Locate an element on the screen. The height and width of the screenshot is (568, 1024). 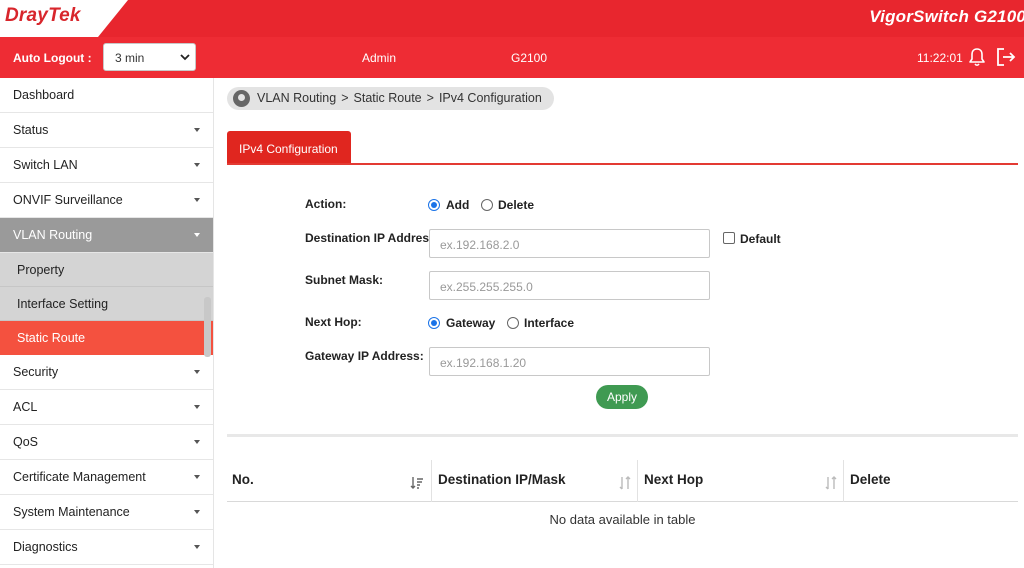
tab-bar: IPv4 Configuration is located at coordinates (622, 148).